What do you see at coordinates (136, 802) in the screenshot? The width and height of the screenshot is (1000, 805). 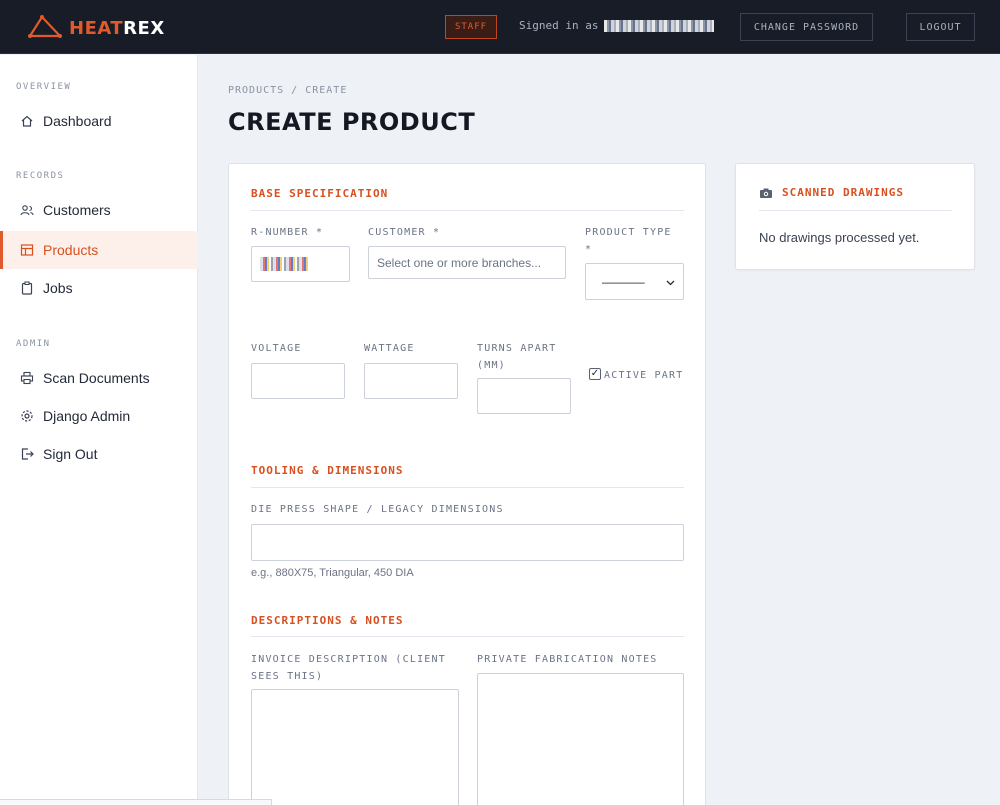 I see `bottom-scroll-edge` at bounding box center [136, 802].